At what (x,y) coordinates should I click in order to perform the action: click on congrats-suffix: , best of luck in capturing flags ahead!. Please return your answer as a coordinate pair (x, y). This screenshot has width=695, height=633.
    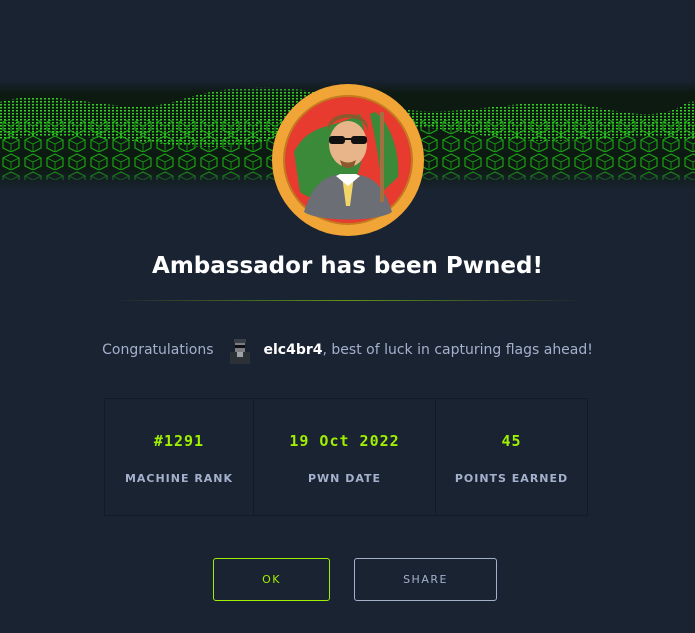
    Looking at the image, I should click on (457, 350).